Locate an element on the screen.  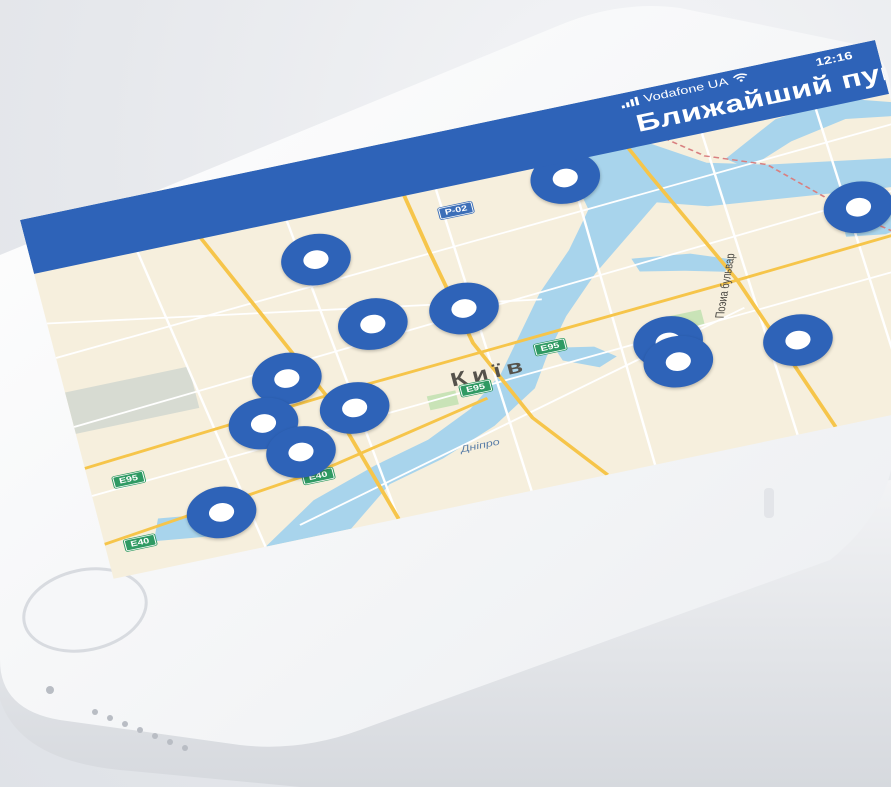
signal-icon is located at coordinates (630, 102).